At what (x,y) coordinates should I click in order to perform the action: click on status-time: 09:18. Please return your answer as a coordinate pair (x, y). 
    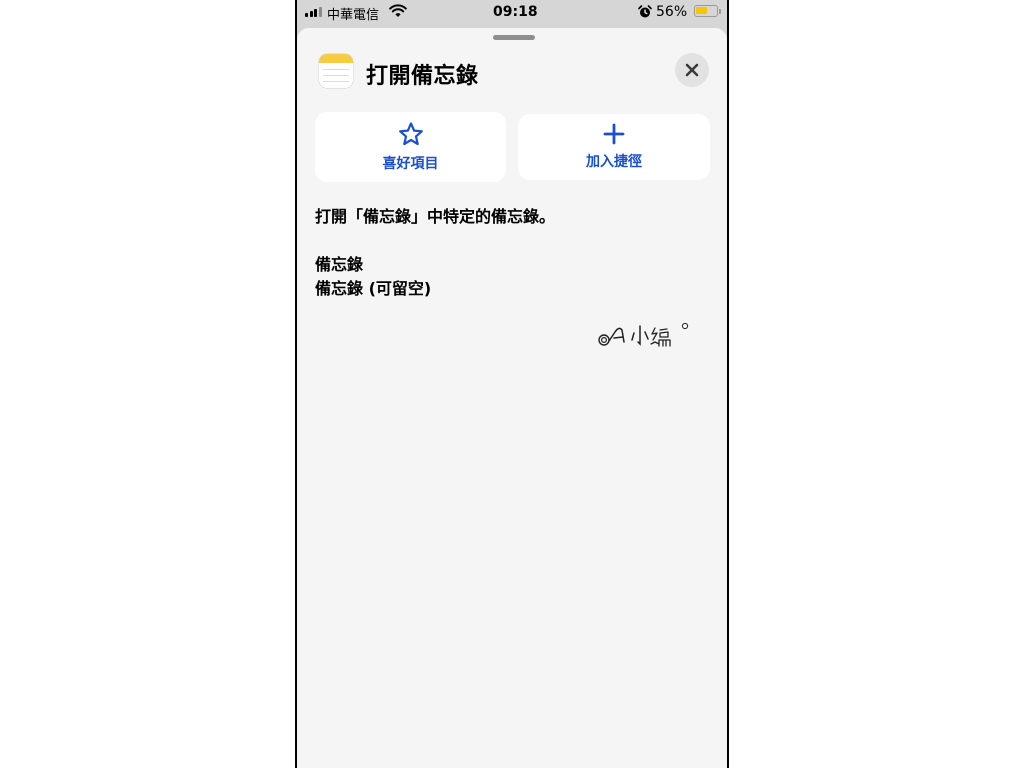
    Looking at the image, I should click on (515, 12).